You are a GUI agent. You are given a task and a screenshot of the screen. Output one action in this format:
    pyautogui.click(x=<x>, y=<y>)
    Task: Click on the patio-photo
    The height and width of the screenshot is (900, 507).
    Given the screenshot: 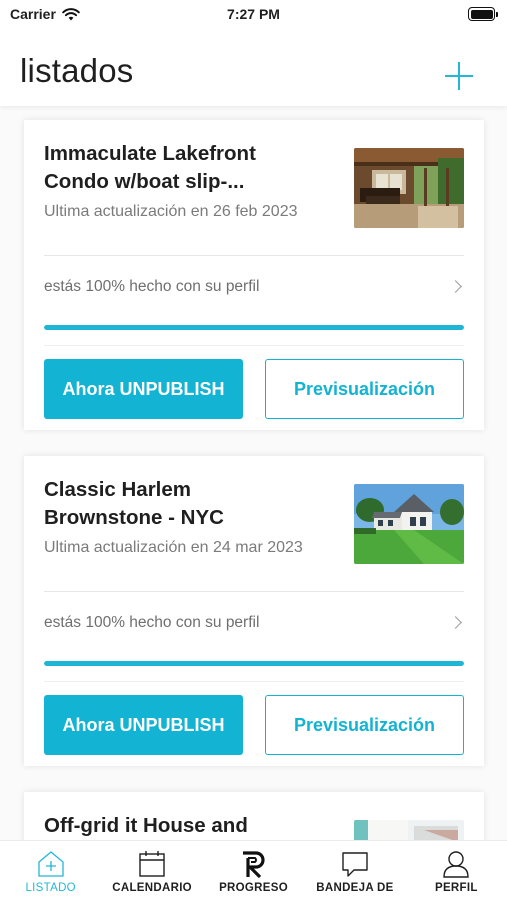 What is the action you would take?
    pyautogui.click(x=409, y=188)
    